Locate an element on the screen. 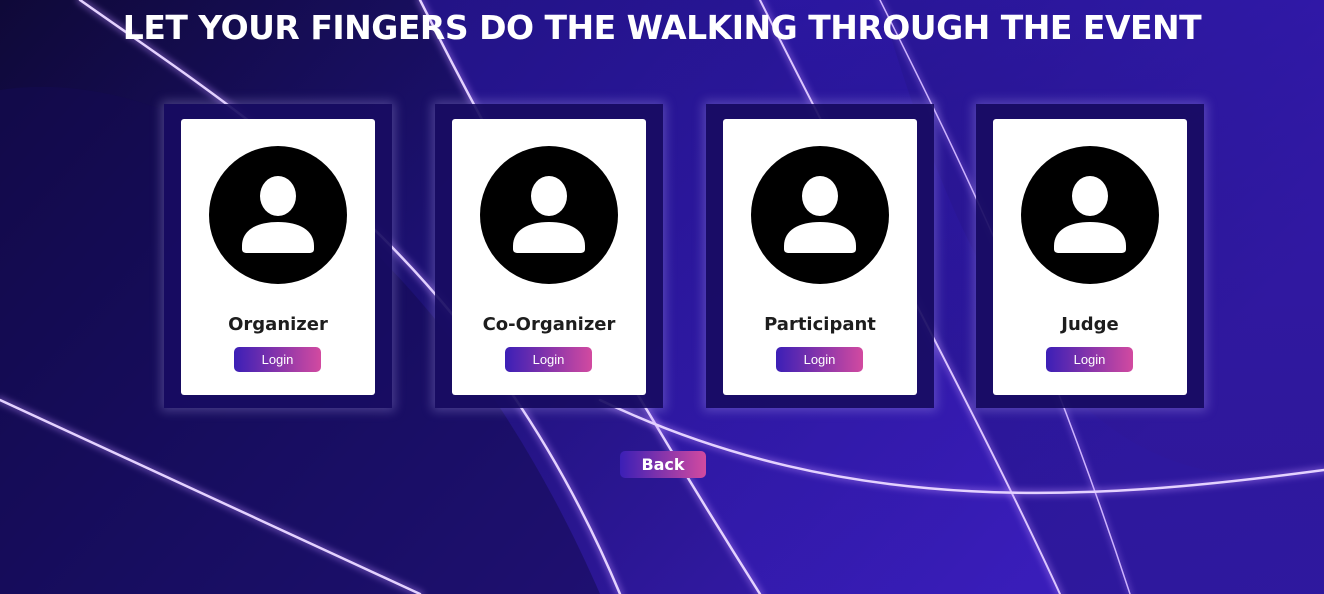  organizer-login-button: Login is located at coordinates (277, 359).